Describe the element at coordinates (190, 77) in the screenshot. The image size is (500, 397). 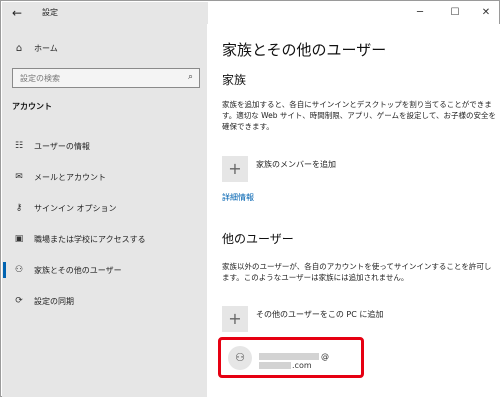
I see `search-icon: ⌕` at that location.